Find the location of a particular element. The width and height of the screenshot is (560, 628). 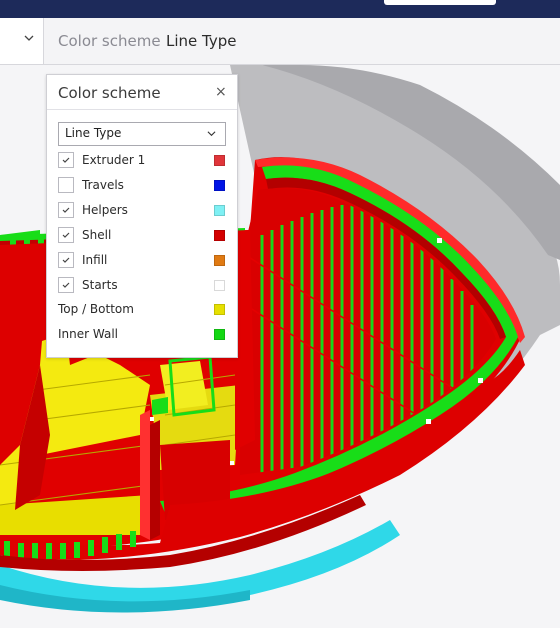

legend-label: Helpers is located at coordinates (105, 210).